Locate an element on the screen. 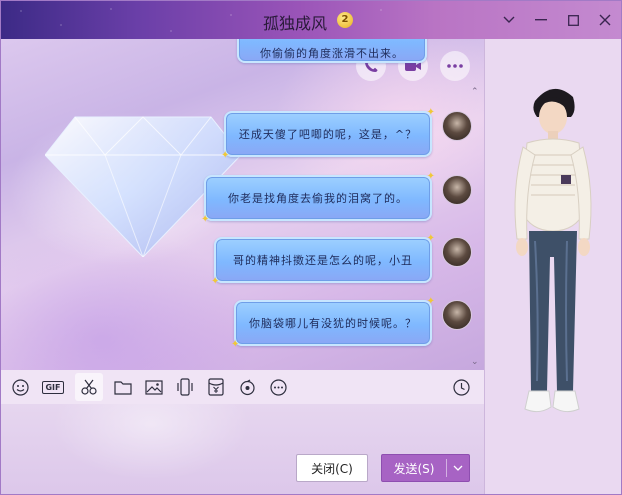 The width and height of the screenshot is (622, 495). more-icon is located at coordinates (455, 66).